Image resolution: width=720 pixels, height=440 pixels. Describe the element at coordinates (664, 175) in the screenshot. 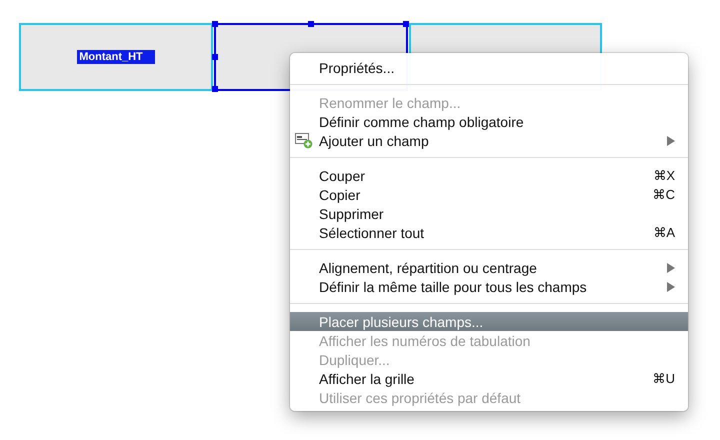

I see `shortcut-label: ⌘X` at that location.